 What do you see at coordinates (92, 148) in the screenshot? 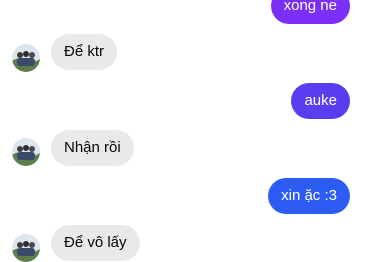
I see `incoming-message: Nhận rồi` at bounding box center [92, 148].